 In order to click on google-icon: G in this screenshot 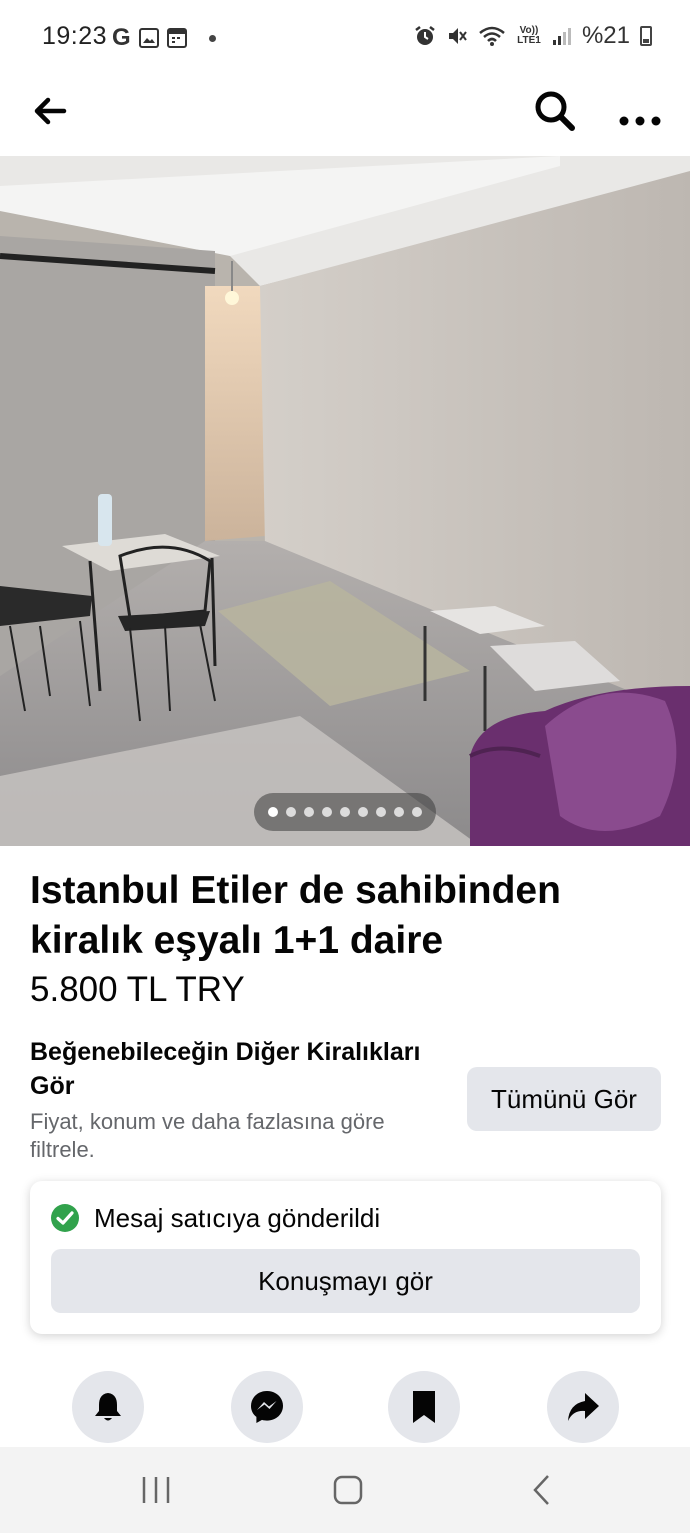, I will do `click(121, 37)`.